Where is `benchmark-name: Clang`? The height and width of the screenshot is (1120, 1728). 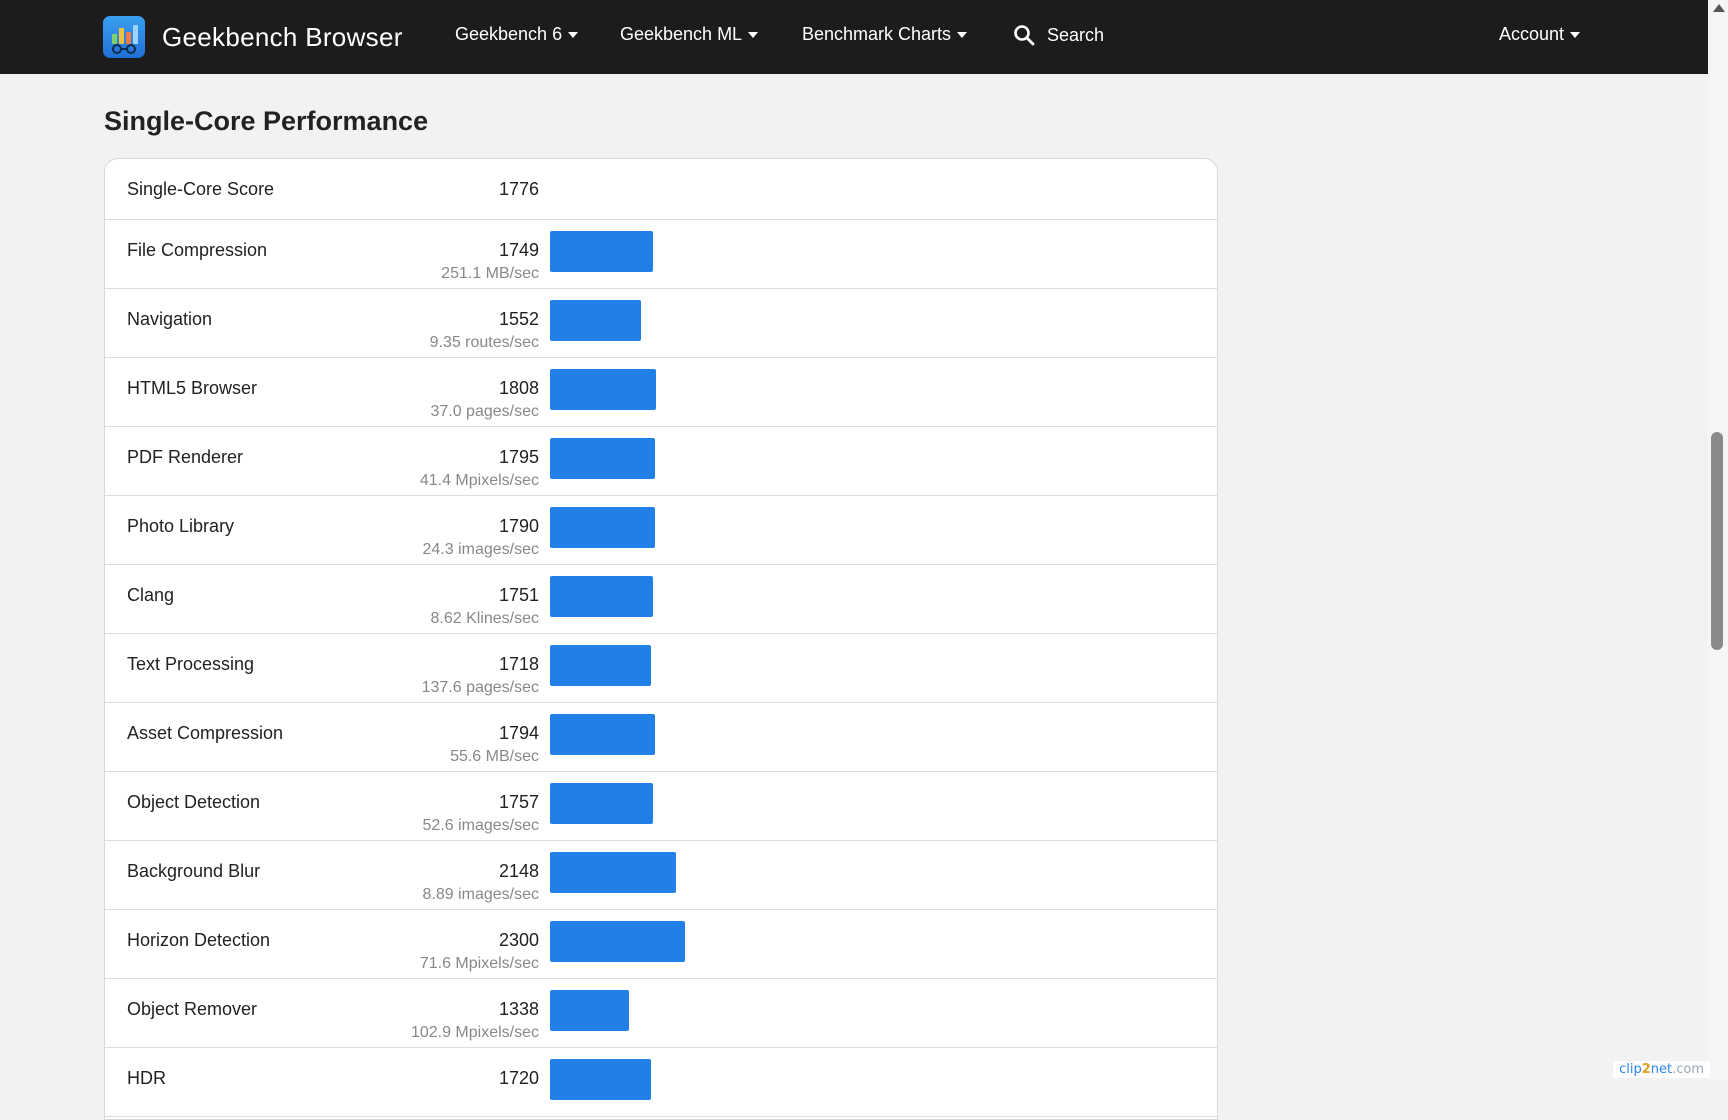 benchmark-name: Clang is located at coordinates (150, 595).